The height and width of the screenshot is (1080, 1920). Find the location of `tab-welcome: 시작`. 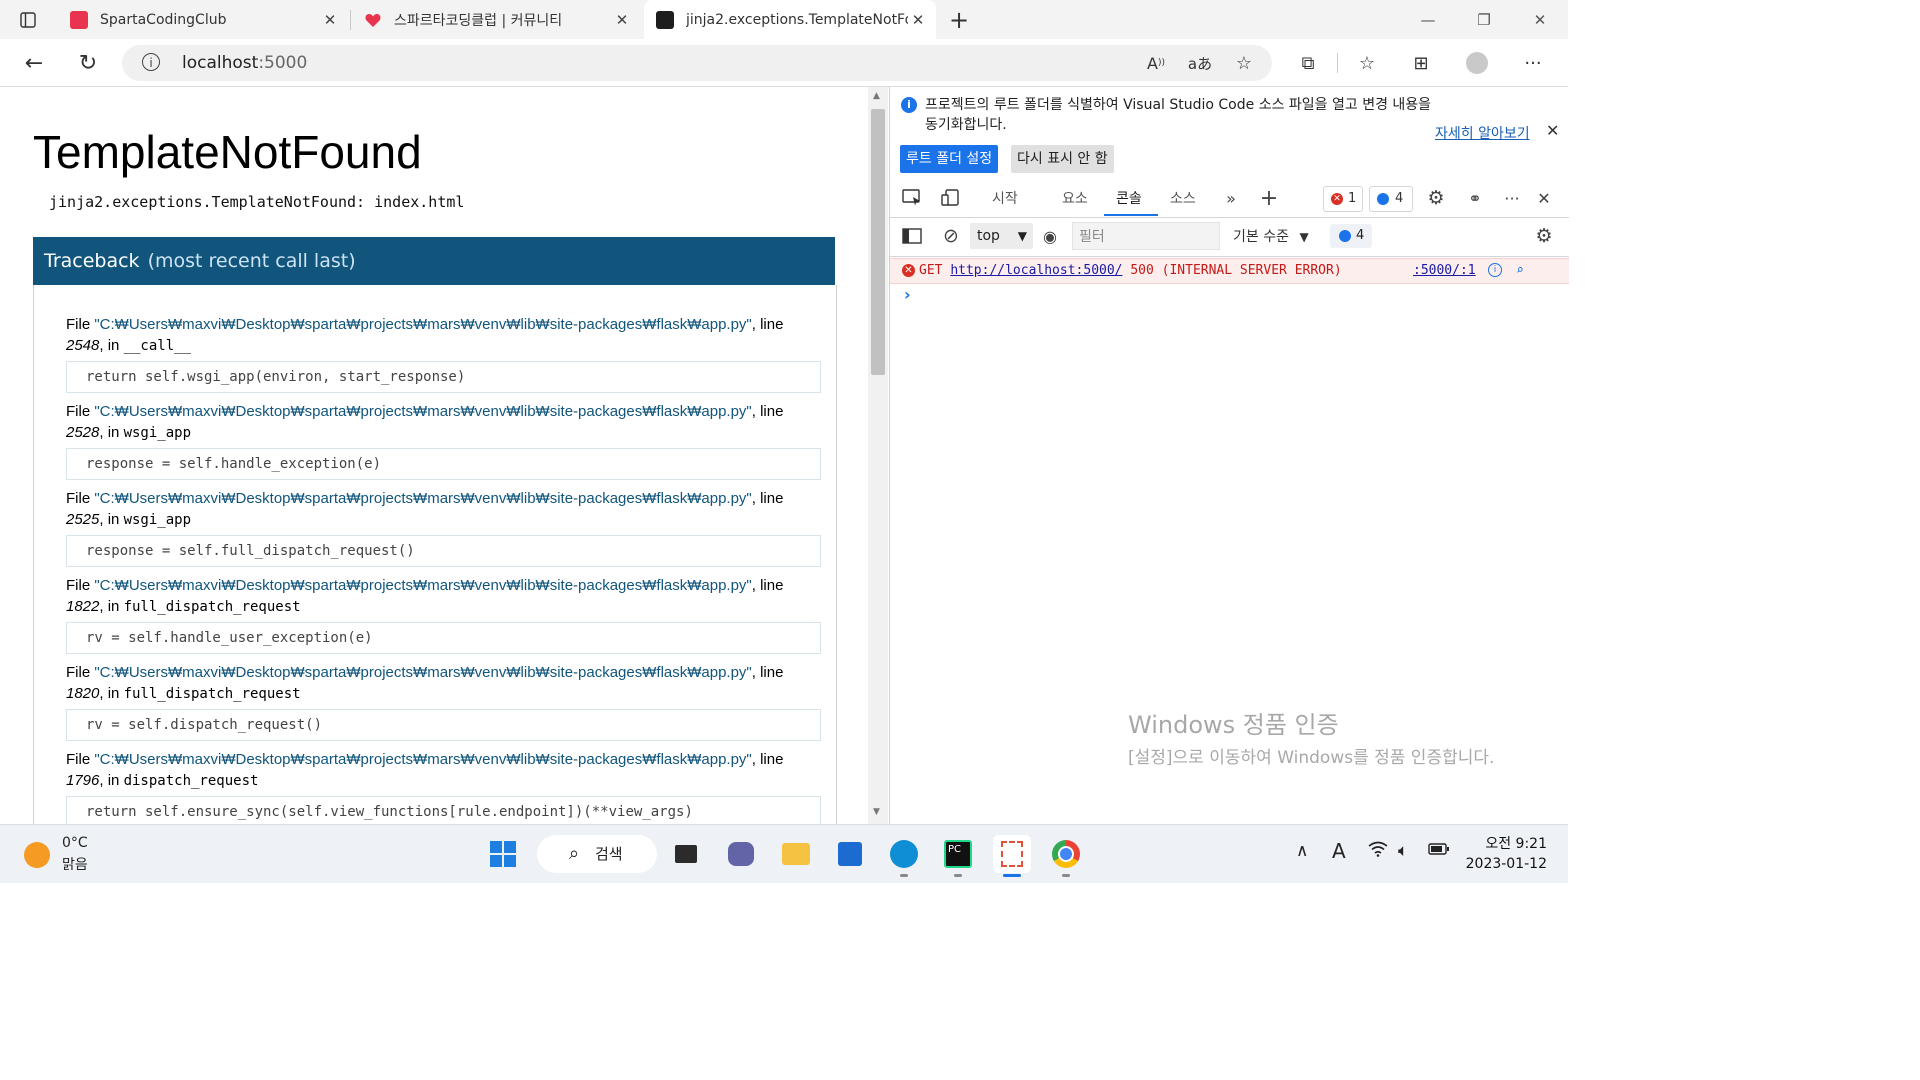

tab-welcome: 시작 is located at coordinates (1005, 198).